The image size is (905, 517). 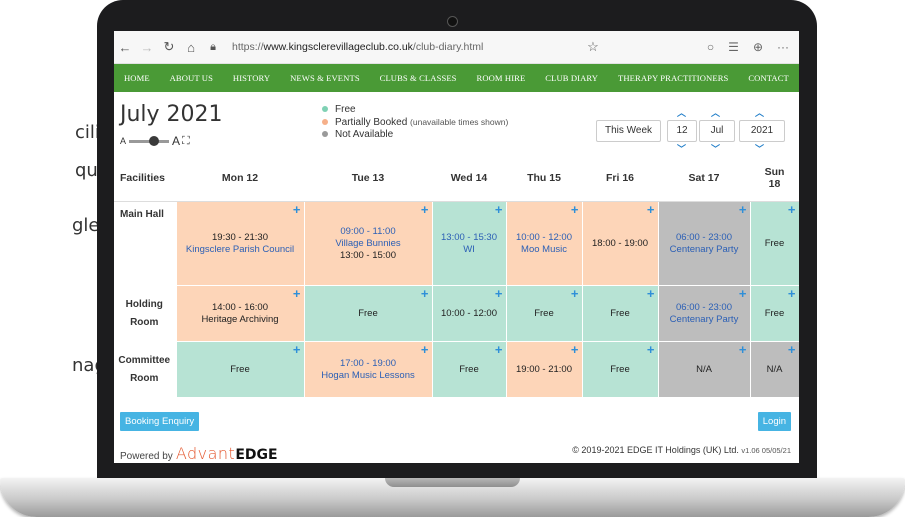 I want to click on event-link: Kingsclere Parish Council, so click(x=240, y=250).